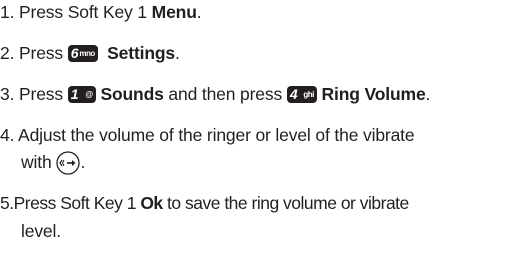  I want to click on step-number: 3., so click(7, 94).